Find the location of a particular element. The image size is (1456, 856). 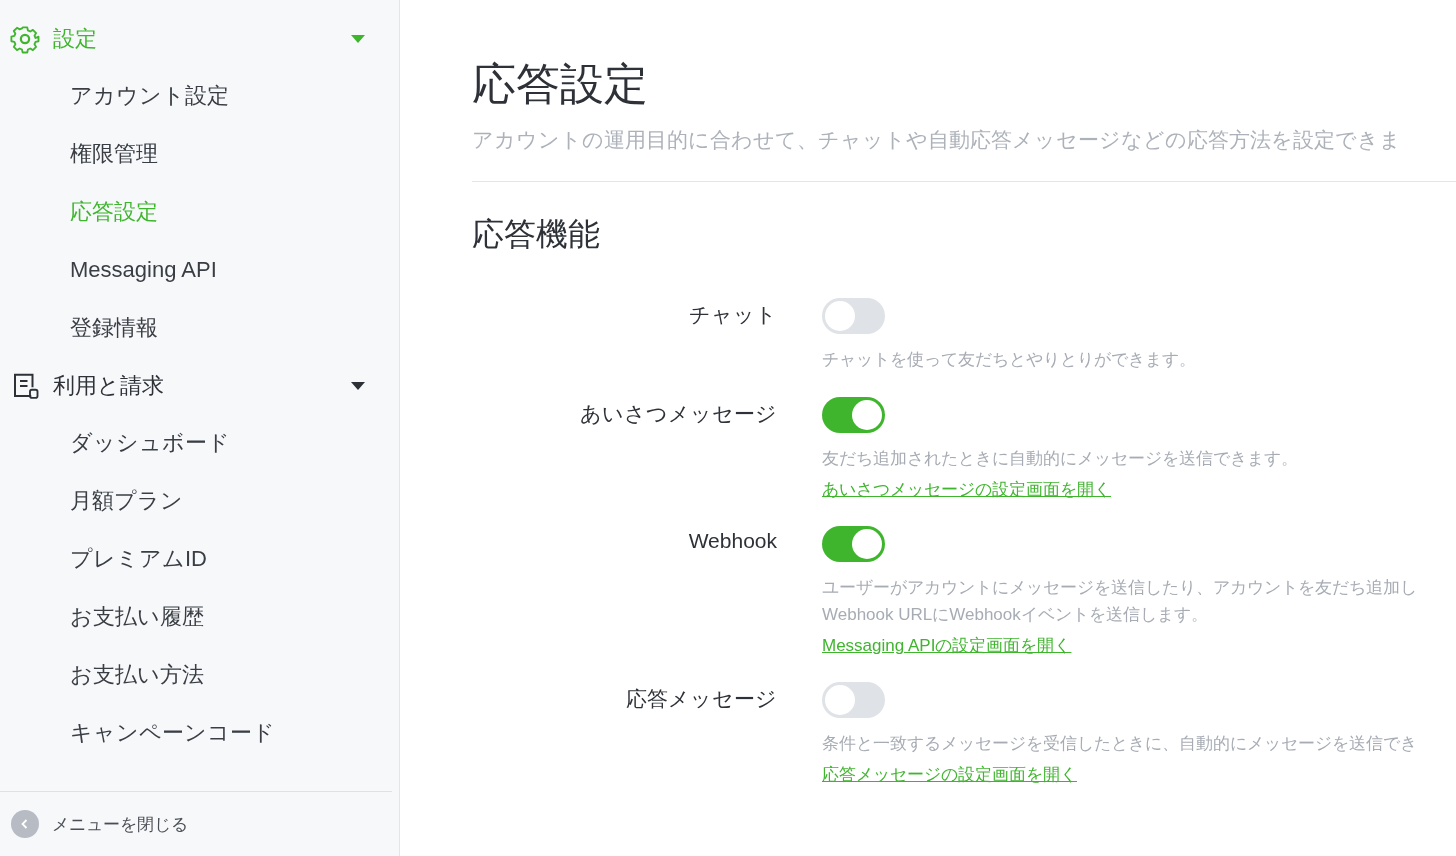

sidebar-group-header: 利用と請求 is located at coordinates (199, 386).